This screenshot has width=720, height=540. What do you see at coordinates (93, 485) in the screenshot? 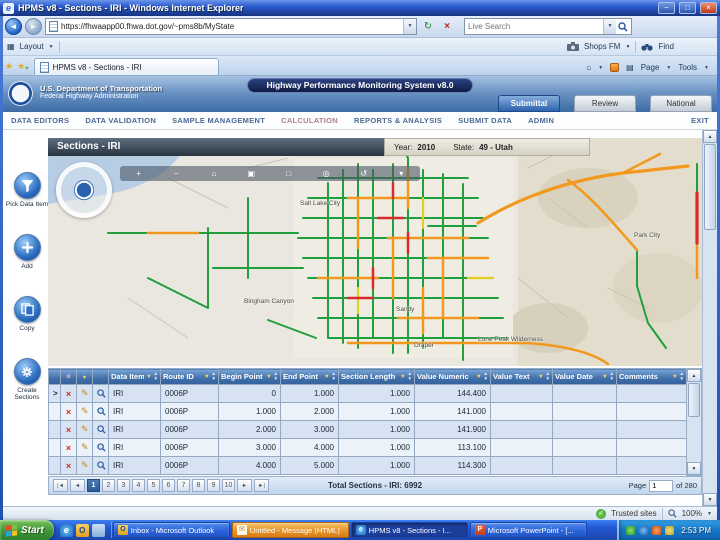
I see `pager-page-button: 1` at bounding box center [93, 485].